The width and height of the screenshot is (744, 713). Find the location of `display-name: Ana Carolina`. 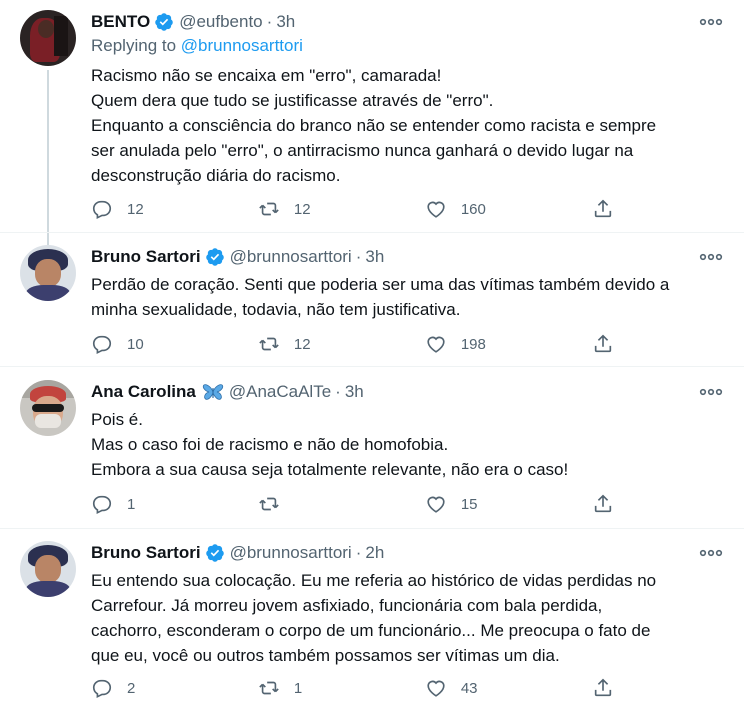

display-name: Ana Carolina is located at coordinates (143, 392).